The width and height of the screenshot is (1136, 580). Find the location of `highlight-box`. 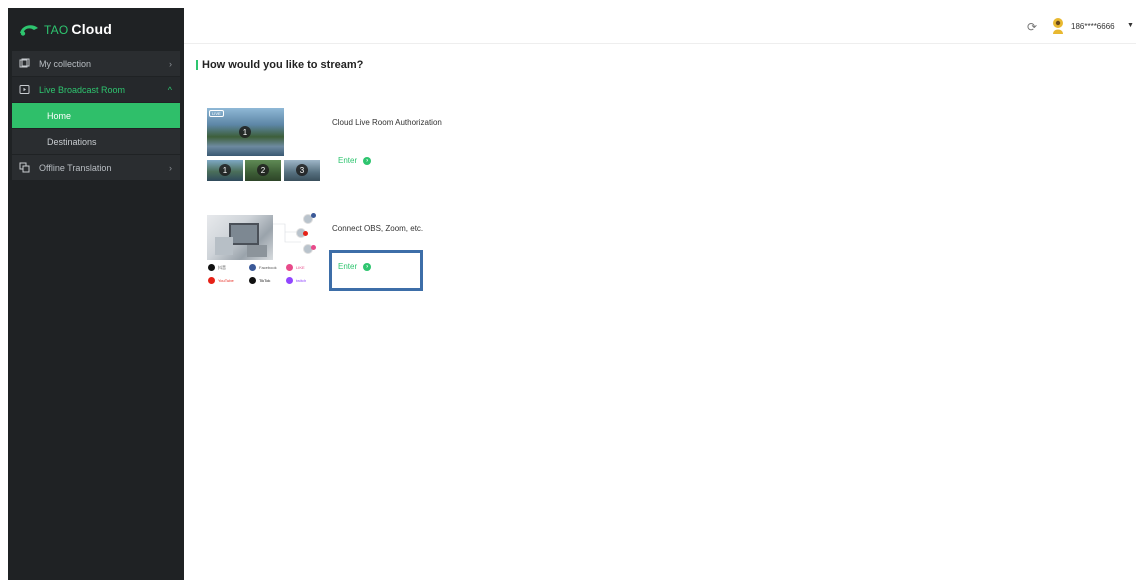

highlight-box is located at coordinates (376, 270).